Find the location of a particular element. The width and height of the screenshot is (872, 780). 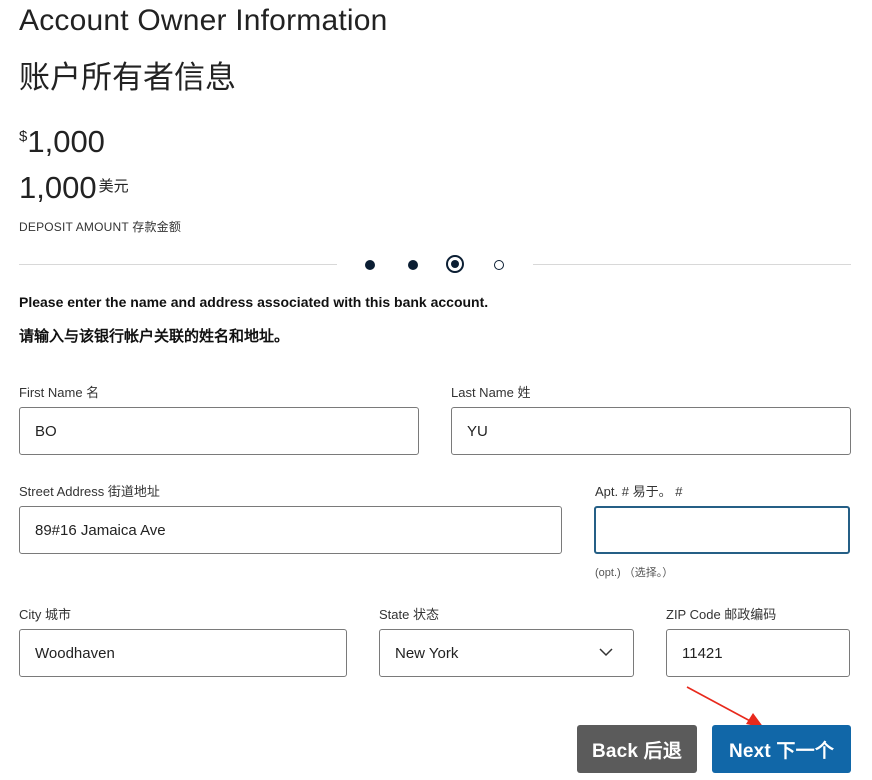

last-name-label: Last Name 姓 is located at coordinates (491, 392).